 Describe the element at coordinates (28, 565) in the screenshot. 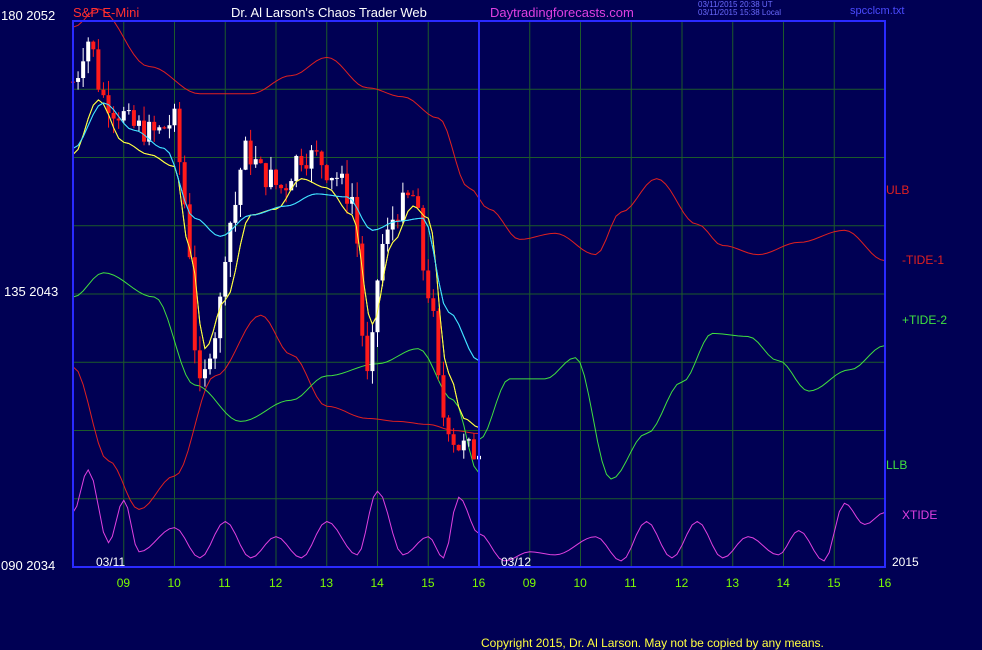

I see `y-axis-bottom-label: 090 2034` at that location.